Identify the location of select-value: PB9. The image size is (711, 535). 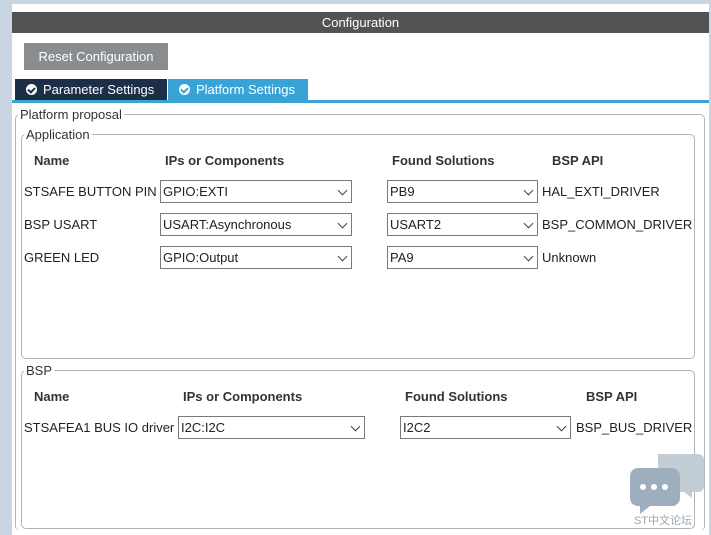
(402, 191).